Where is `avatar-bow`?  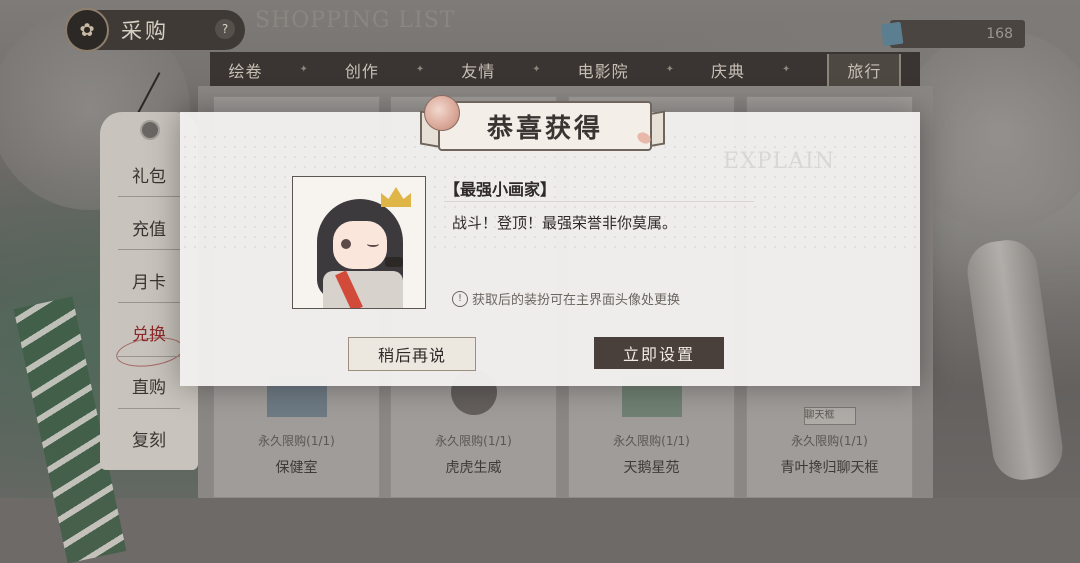 avatar-bow is located at coordinates (394, 262).